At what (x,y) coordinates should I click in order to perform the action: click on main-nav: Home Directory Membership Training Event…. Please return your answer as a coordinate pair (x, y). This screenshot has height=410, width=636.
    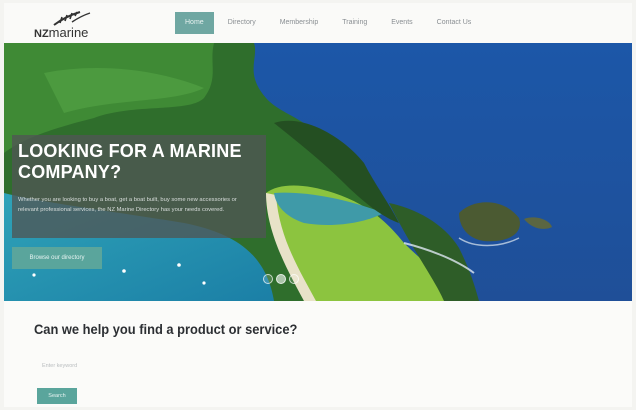
    Looking at the image, I should click on (330, 23).